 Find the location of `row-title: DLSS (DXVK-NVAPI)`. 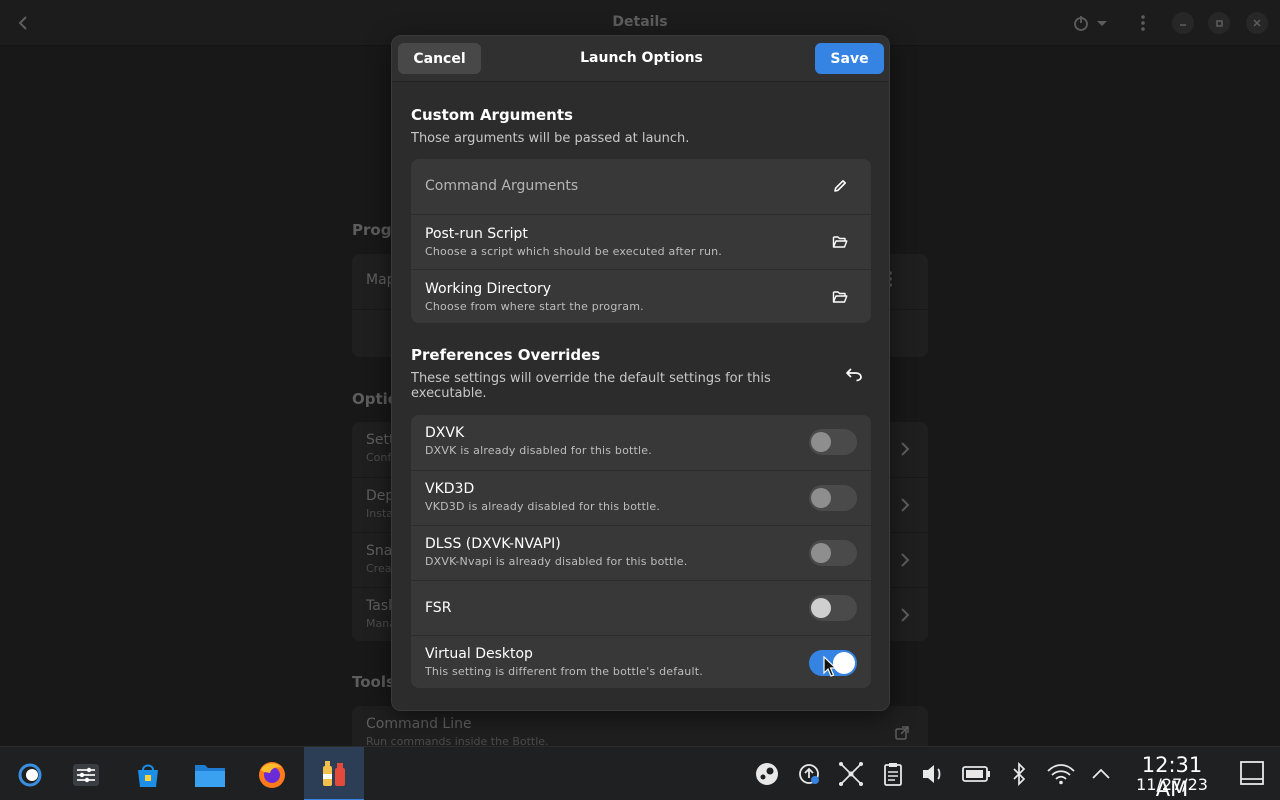

row-title: DLSS (DXVK-NVAPI) is located at coordinates (493, 544).